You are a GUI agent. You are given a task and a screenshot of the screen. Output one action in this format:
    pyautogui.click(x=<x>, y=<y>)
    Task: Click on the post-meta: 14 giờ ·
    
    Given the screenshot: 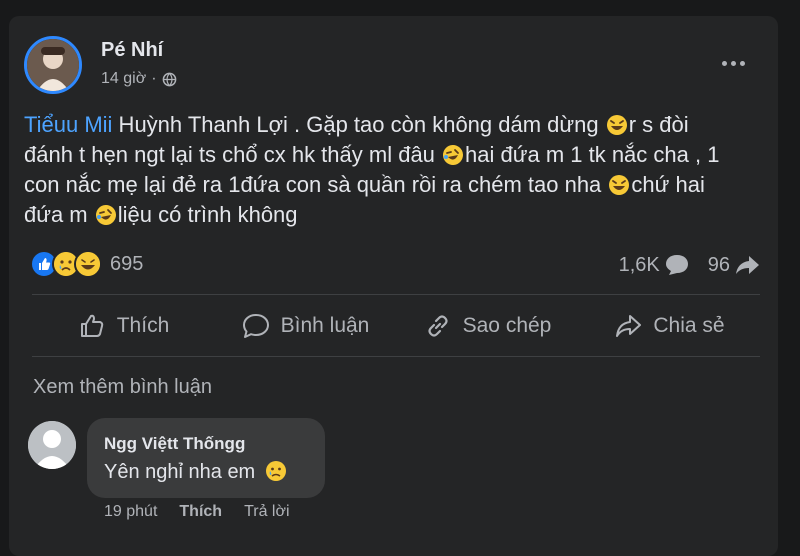 What is the action you would take?
    pyautogui.click(x=139, y=79)
    